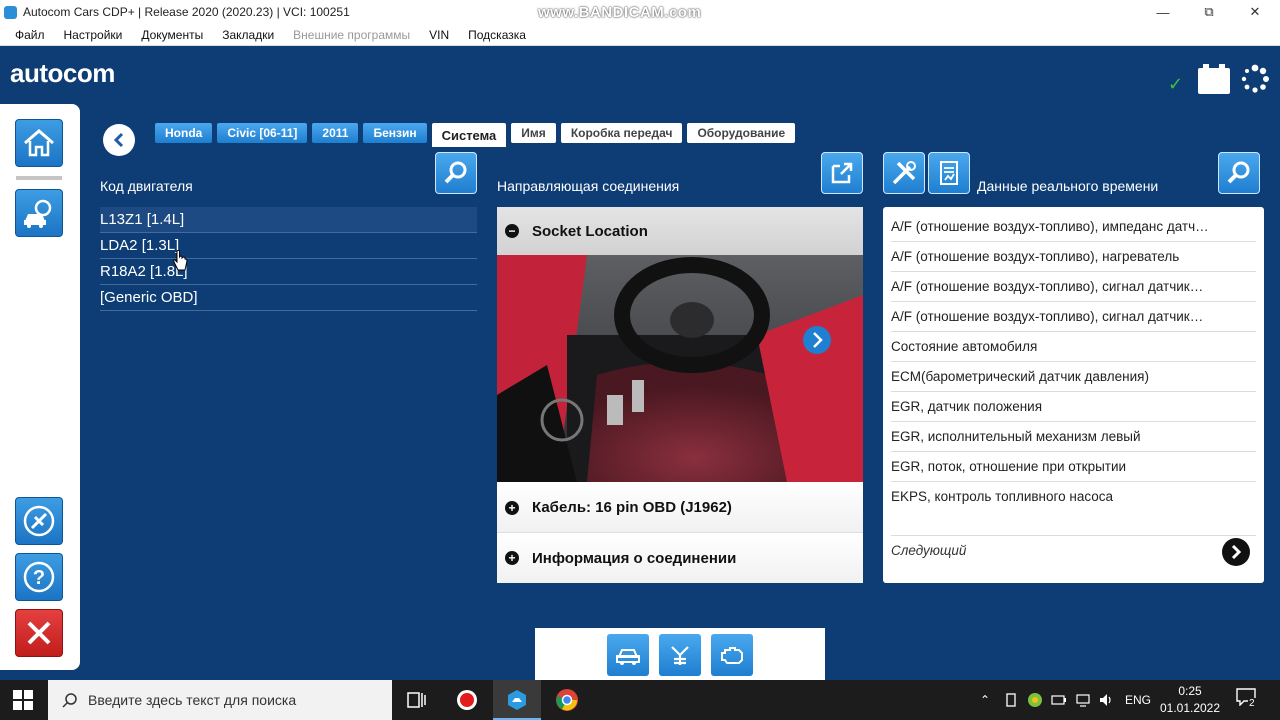 Image resolution: width=1280 pixels, height=720 pixels. What do you see at coordinates (352, 34) in the screenshot?
I see `menu-external-programs: Внешние программы` at bounding box center [352, 34].